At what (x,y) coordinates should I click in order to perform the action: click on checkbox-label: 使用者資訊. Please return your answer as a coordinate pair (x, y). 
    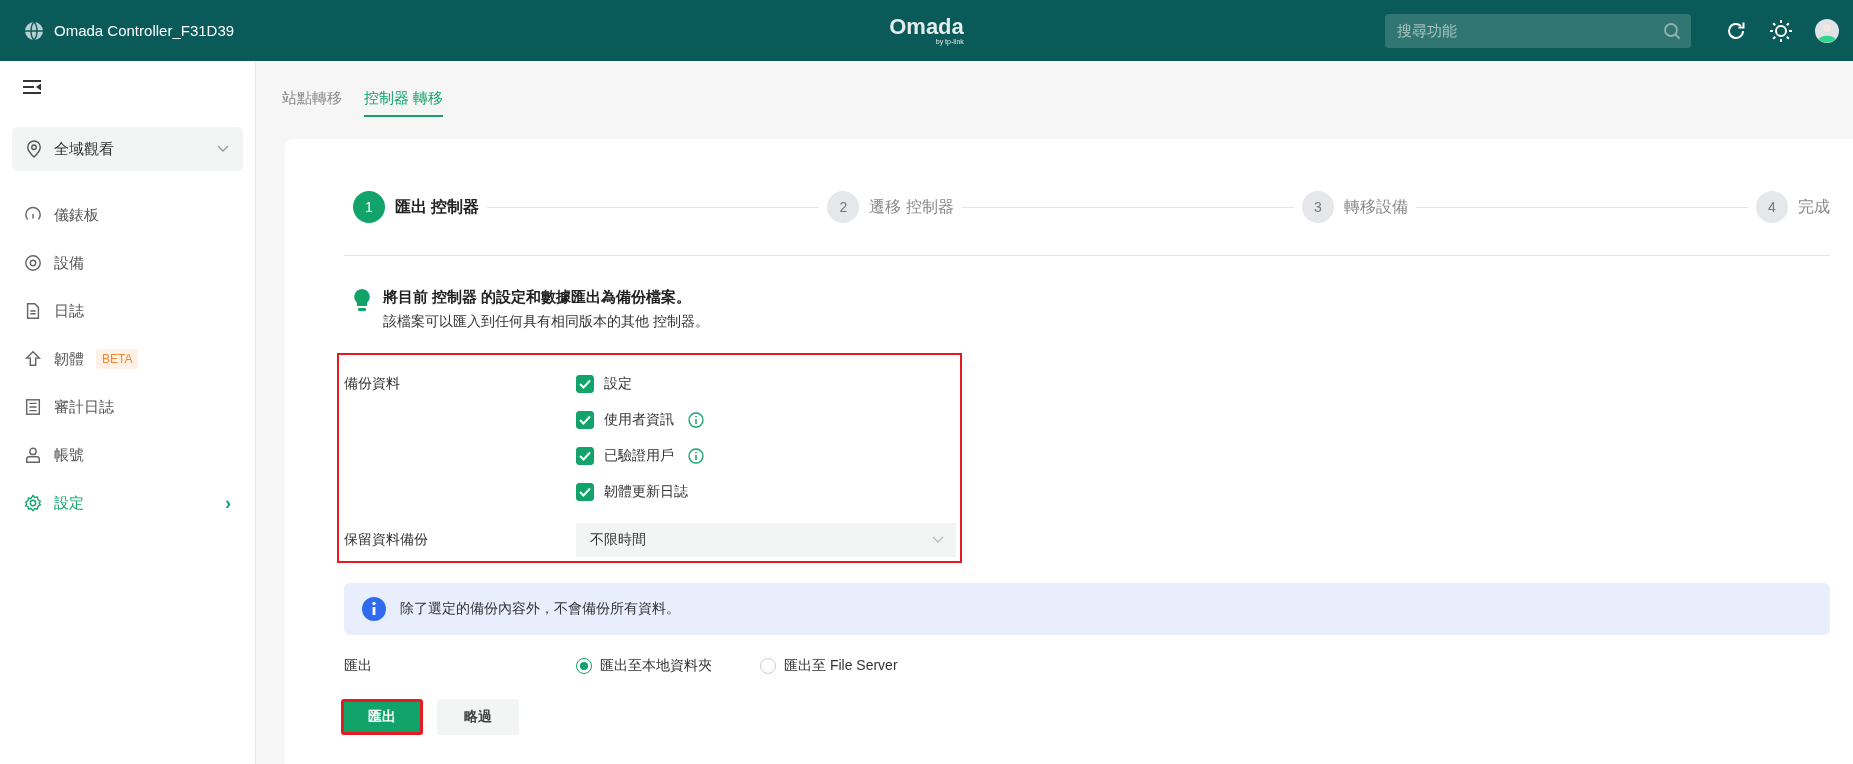
    Looking at the image, I should click on (639, 420).